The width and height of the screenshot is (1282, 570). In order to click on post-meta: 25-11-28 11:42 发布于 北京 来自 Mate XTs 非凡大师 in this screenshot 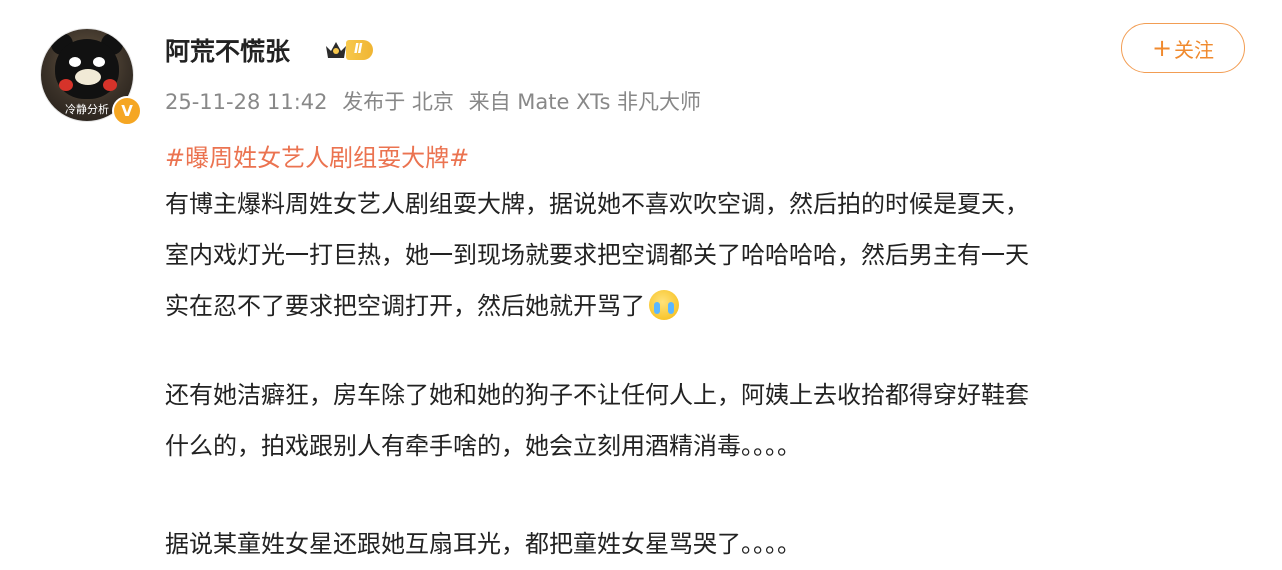, I will do `click(437, 101)`.